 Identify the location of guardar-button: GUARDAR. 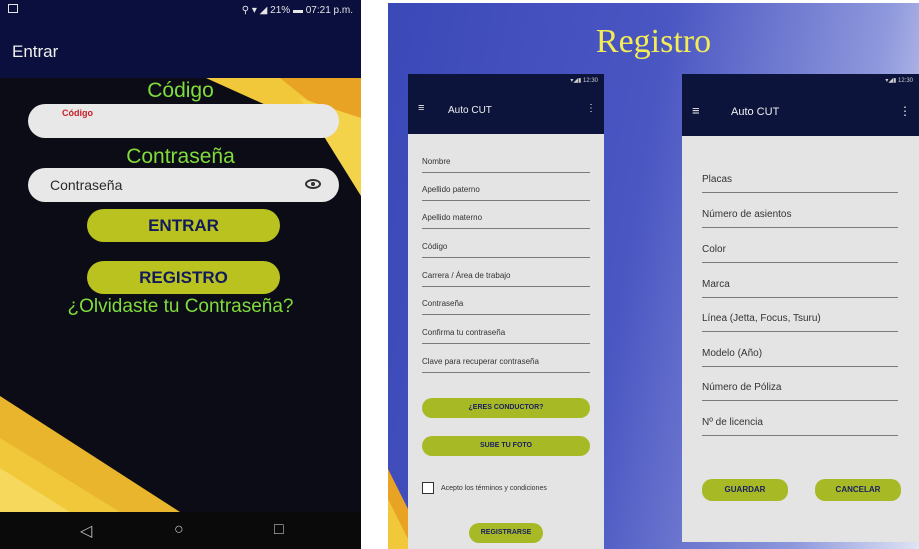
(745, 490).